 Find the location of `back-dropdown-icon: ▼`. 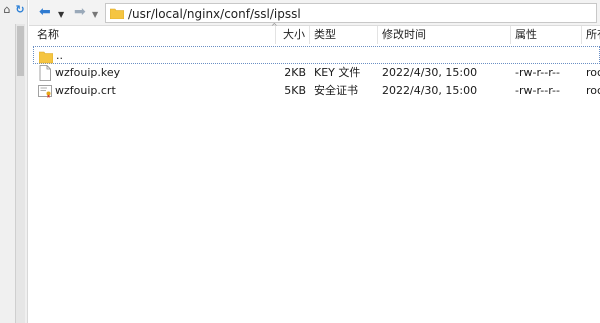

back-dropdown-icon: ▼ is located at coordinates (61, 15).